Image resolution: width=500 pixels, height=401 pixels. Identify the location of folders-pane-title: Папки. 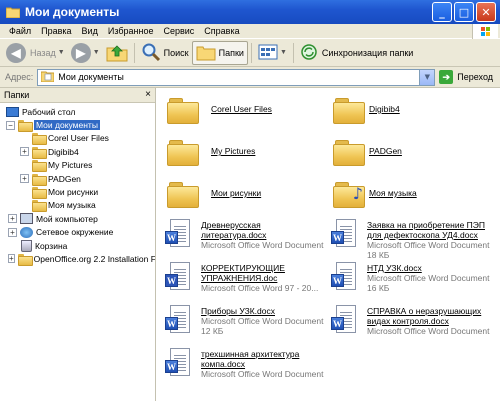
(17, 95).